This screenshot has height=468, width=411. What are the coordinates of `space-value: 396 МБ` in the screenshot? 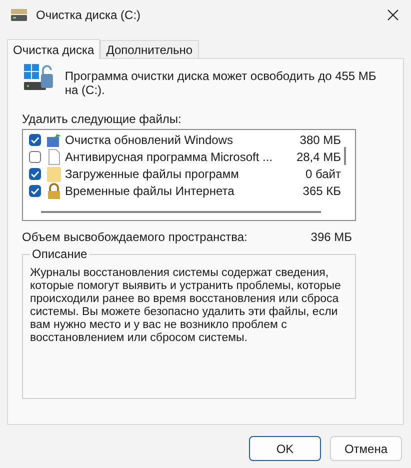 It's located at (331, 238).